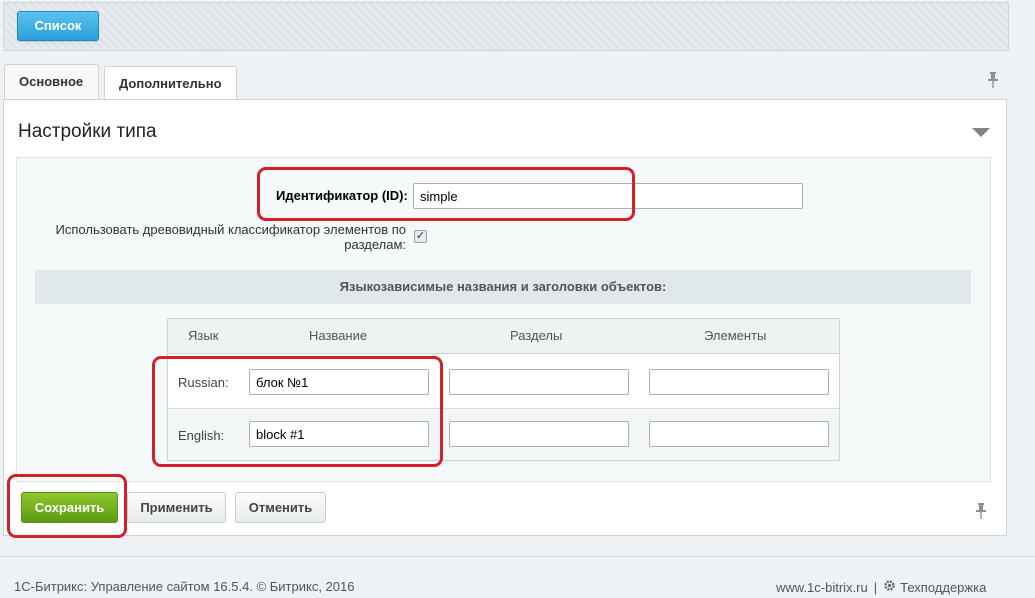  I want to click on footer-divider, so click(517, 556).